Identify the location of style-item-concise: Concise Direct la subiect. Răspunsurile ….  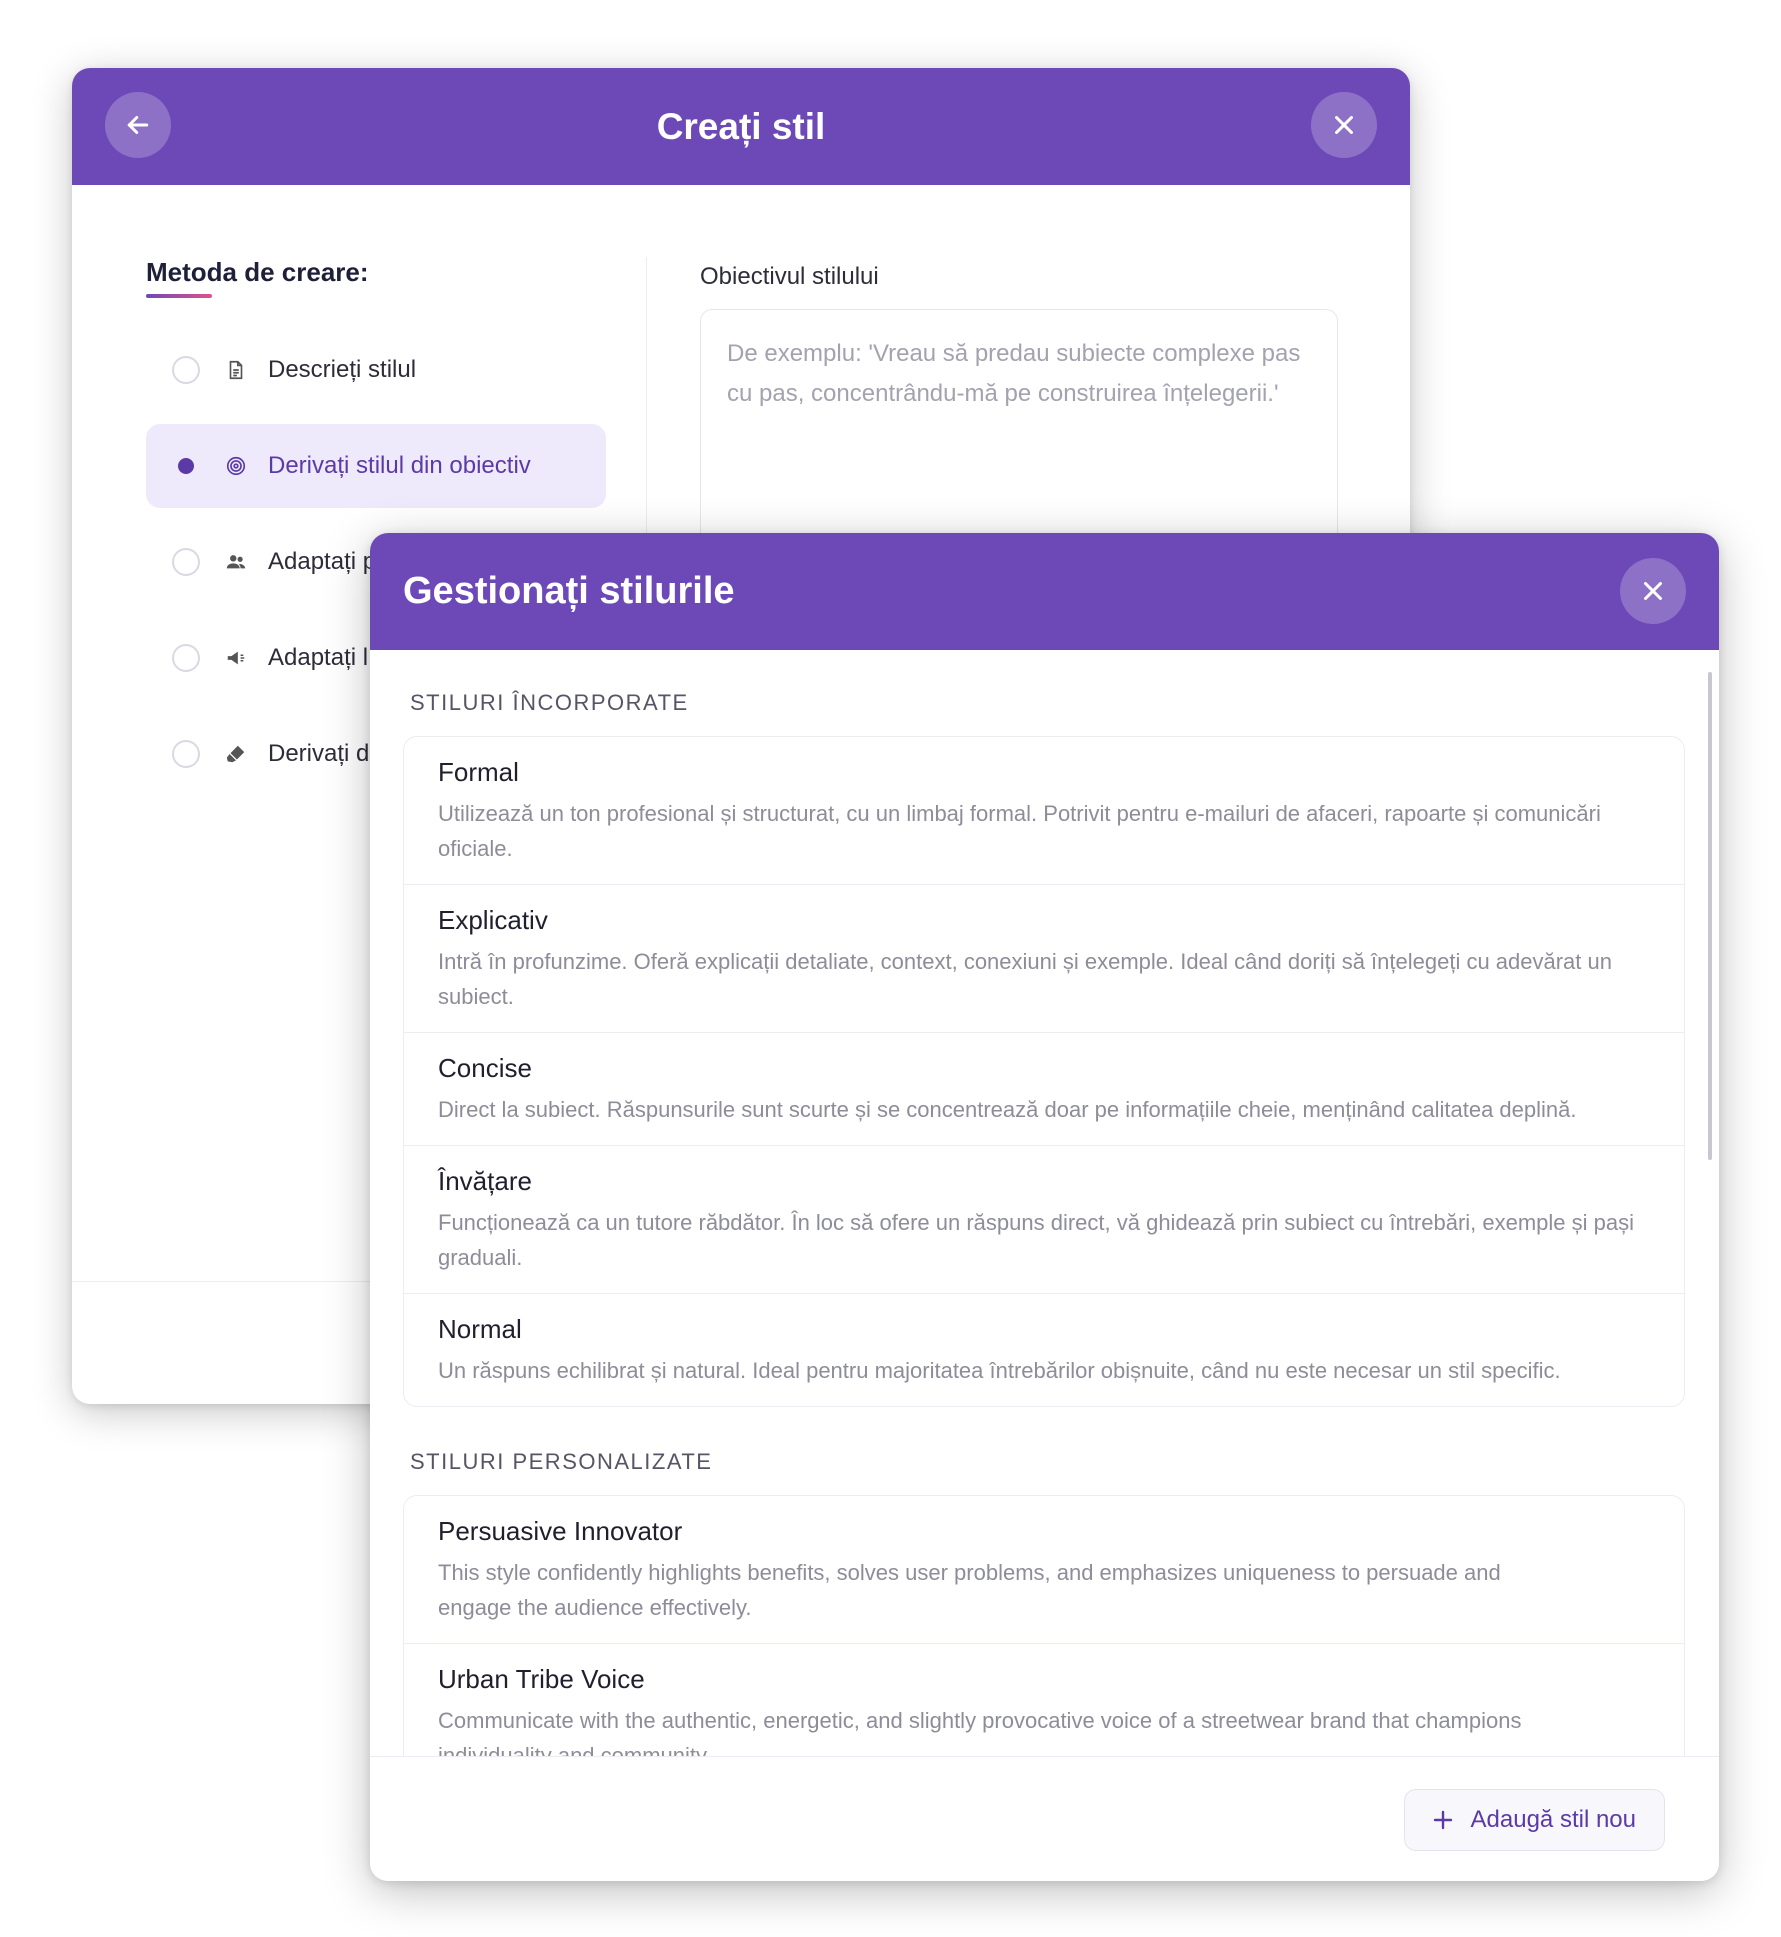
(1044, 1089).